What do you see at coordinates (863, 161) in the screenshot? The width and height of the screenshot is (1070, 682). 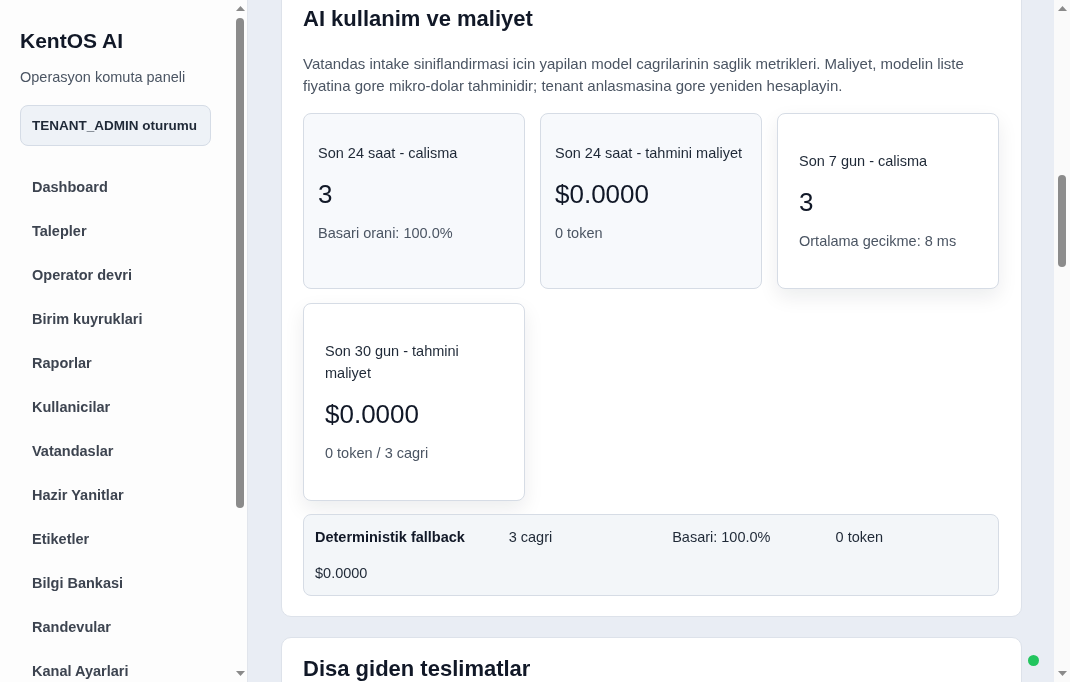 I see `metric-label: Son 7 gun - calisma` at bounding box center [863, 161].